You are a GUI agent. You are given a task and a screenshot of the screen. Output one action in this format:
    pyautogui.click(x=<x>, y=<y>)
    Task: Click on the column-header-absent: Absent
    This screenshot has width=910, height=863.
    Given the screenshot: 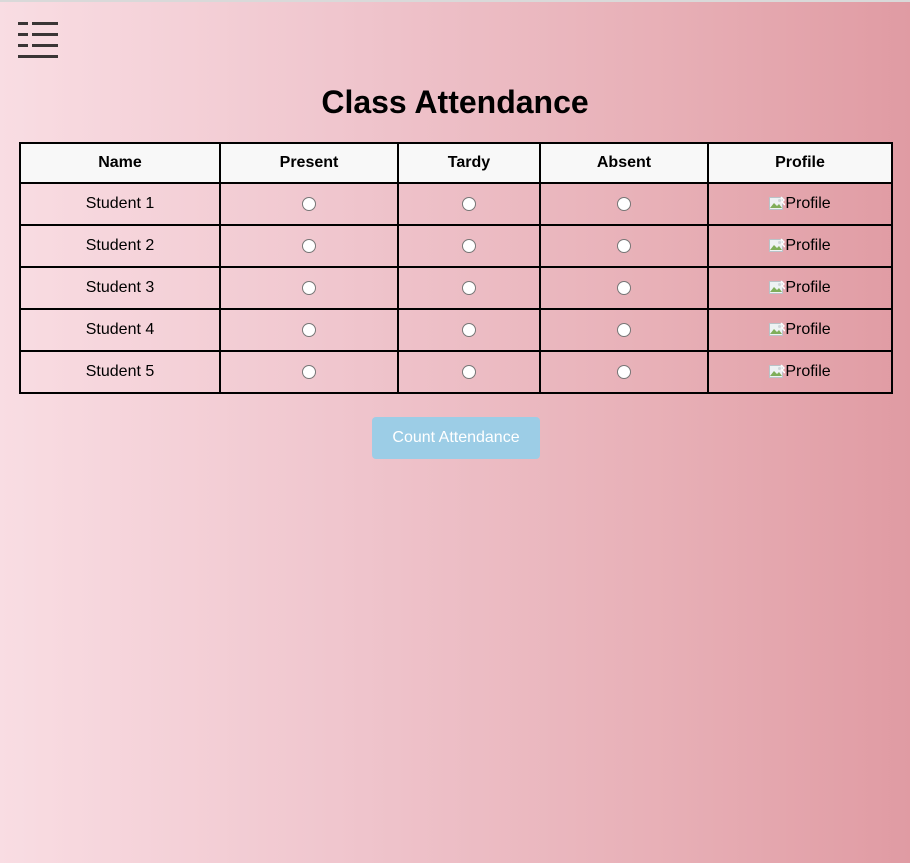 What is the action you would take?
    pyautogui.click(x=624, y=163)
    